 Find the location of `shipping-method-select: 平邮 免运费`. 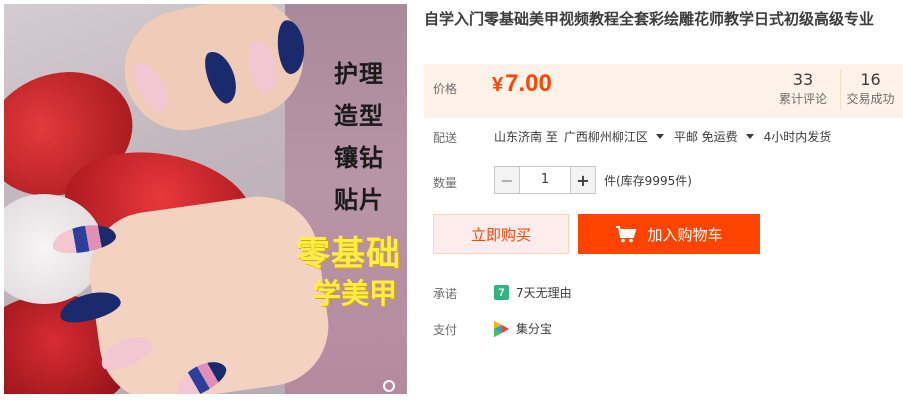

shipping-method-select: 平邮 免运费 is located at coordinates (706, 136).